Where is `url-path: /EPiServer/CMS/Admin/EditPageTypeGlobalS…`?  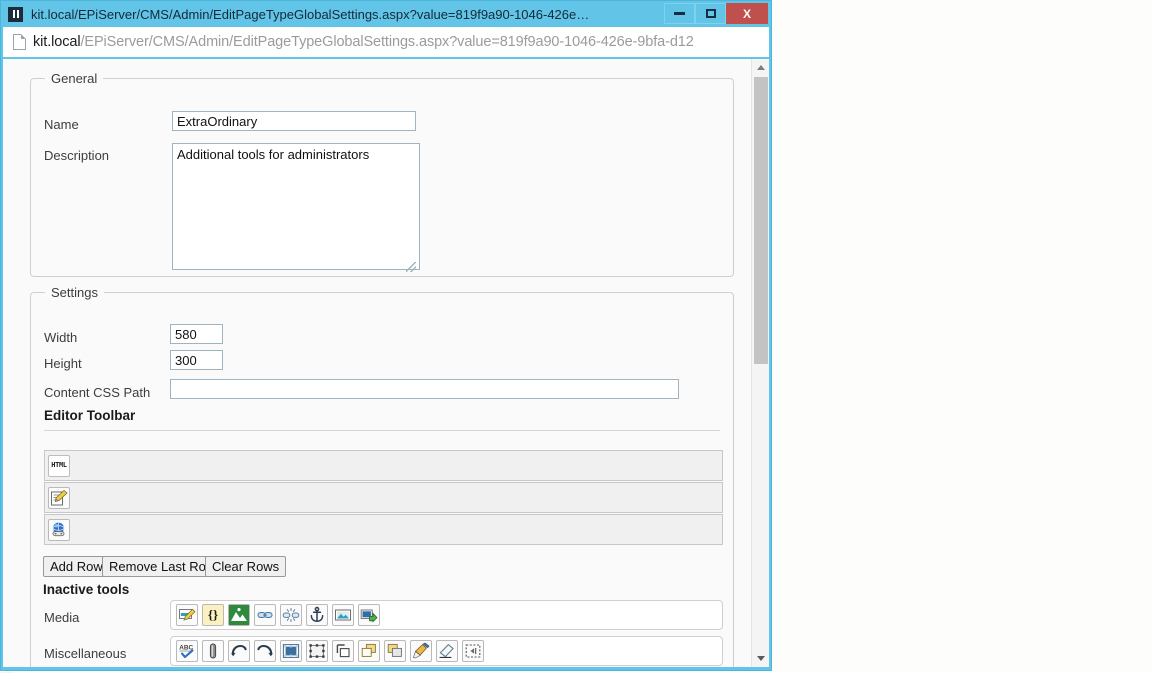
url-path: /EPiServer/CMS/Admin/EditPageTypeGlobalS… is located at coordinates (387, 42).